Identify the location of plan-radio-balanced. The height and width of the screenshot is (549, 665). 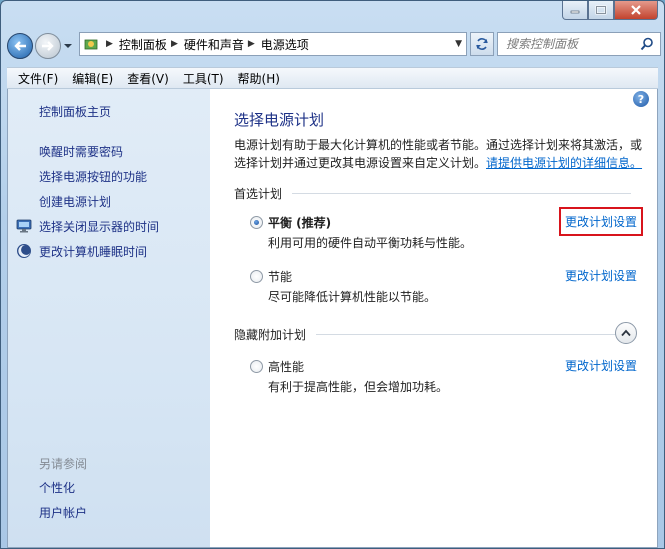
(256, 222).